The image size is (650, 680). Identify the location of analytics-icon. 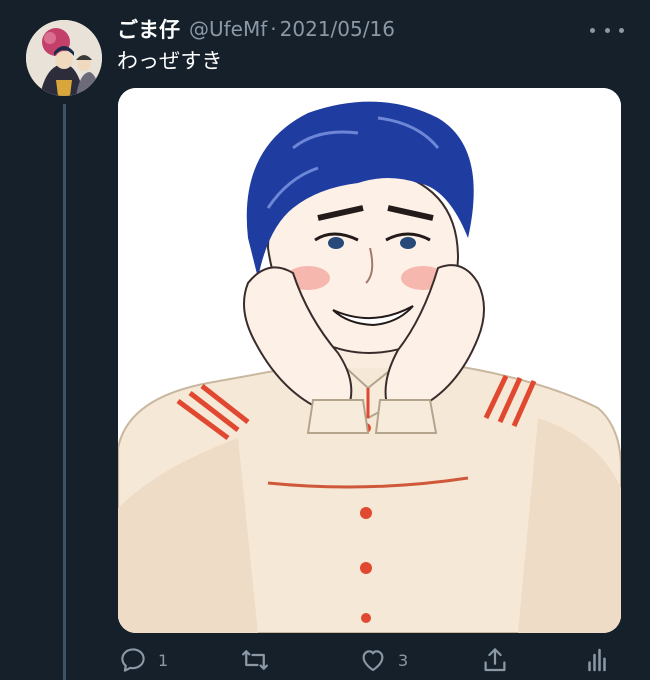
(597, 660).